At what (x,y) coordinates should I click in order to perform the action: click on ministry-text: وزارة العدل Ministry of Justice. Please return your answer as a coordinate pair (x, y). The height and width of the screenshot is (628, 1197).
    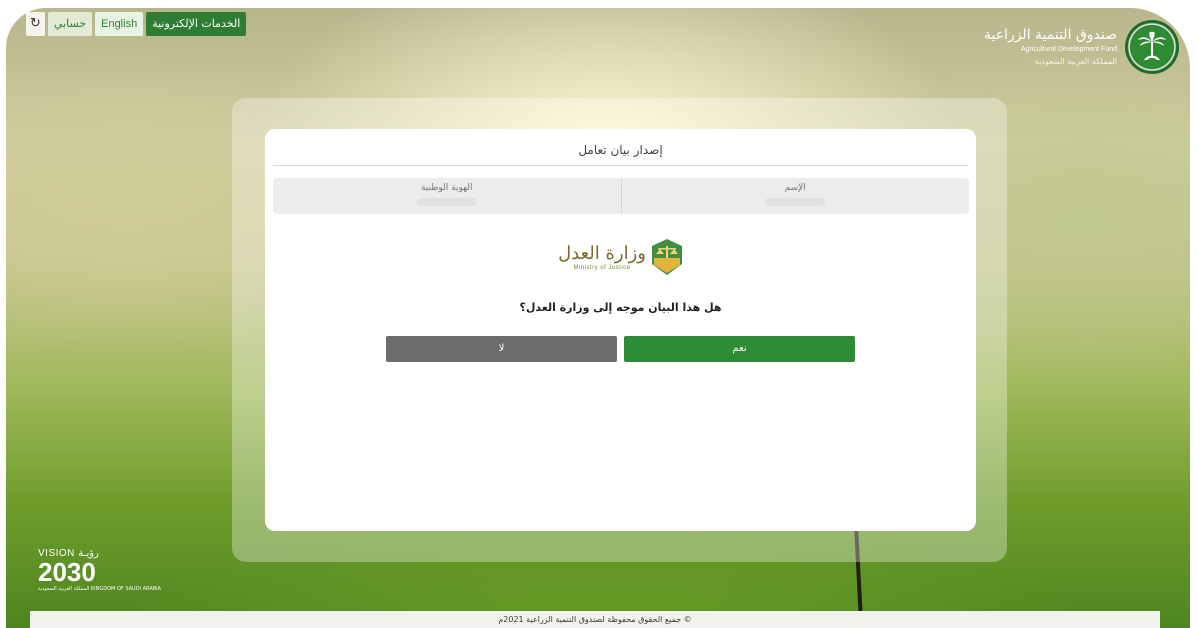
    Looking at the image, I should click on (602, 257).